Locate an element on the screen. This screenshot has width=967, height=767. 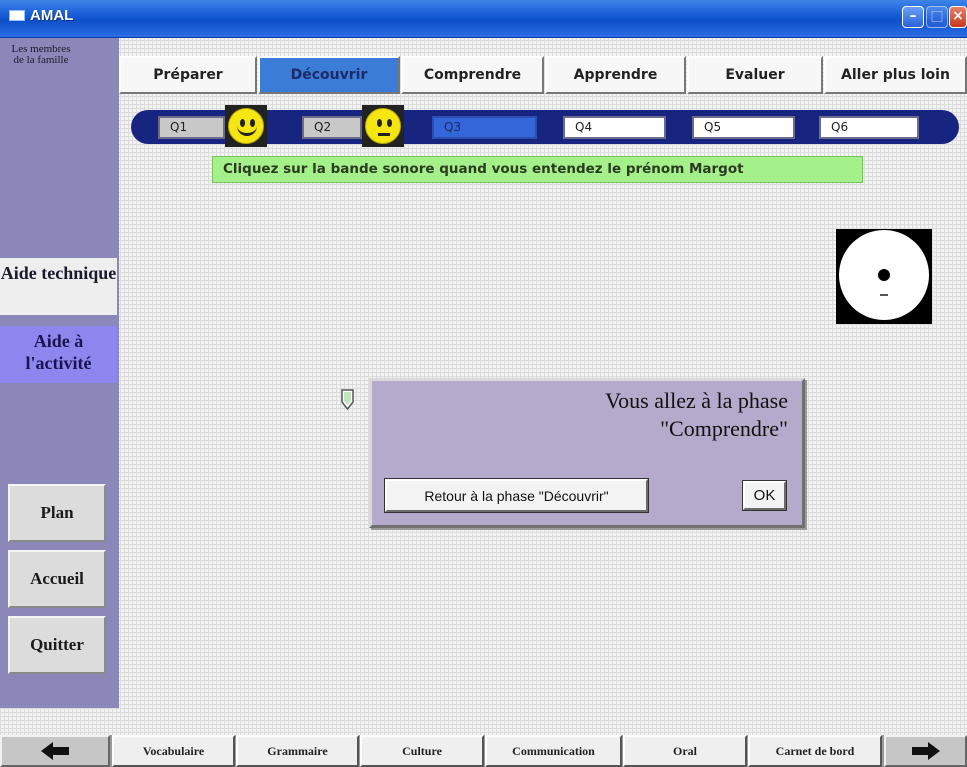
tab-communication: Communication is located at coordinates (553, 751).